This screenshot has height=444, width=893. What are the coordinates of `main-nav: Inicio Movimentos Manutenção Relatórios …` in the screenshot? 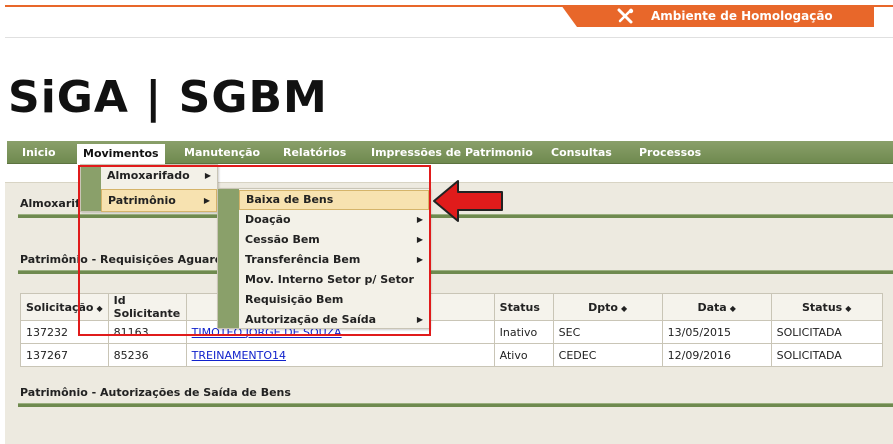 It's located at (450, 152).